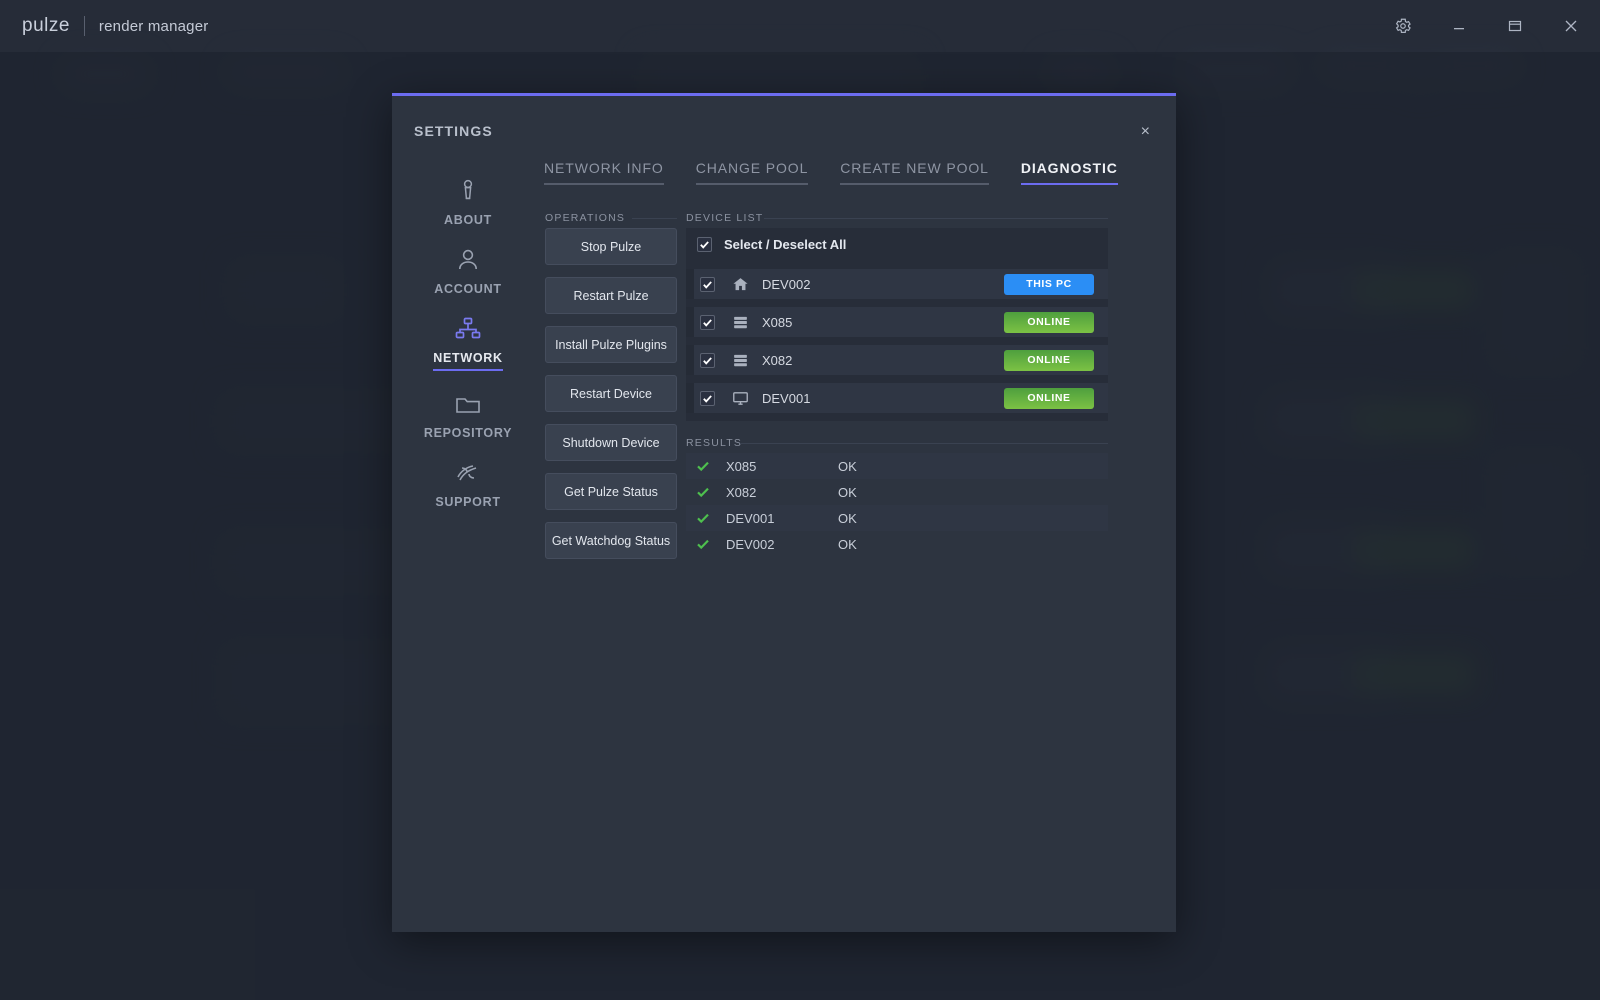 This screenshot has height=1000, width=1600. Describe the element at coordinates (468, 402) in the screenshot. I see `folder-icon` at that location.